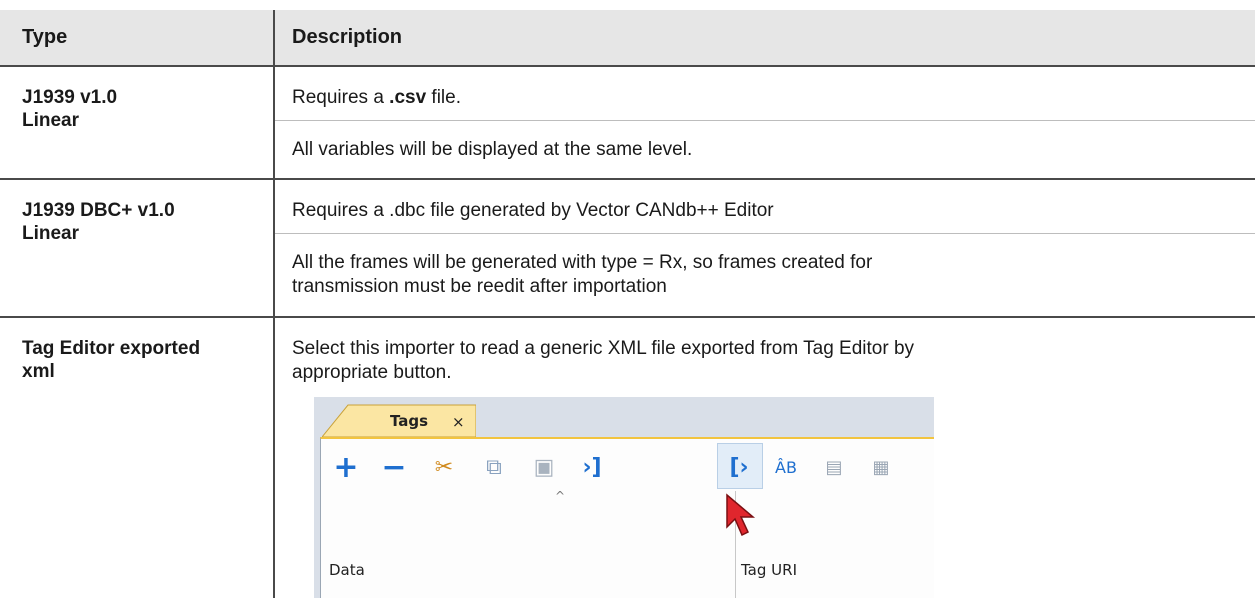 This screenshot has height=598, width=1255. Describe the element at coordinates (544, 468) in the screenshot. I see `paste-icon: ▣` at that location.